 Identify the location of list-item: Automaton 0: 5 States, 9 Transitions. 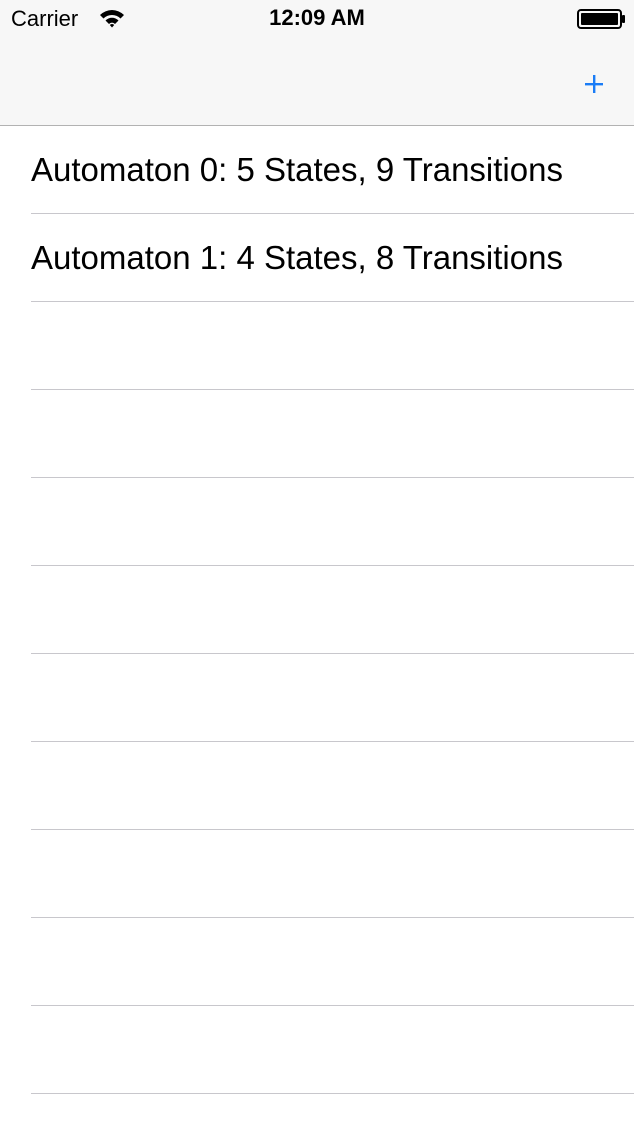
(317, 170).